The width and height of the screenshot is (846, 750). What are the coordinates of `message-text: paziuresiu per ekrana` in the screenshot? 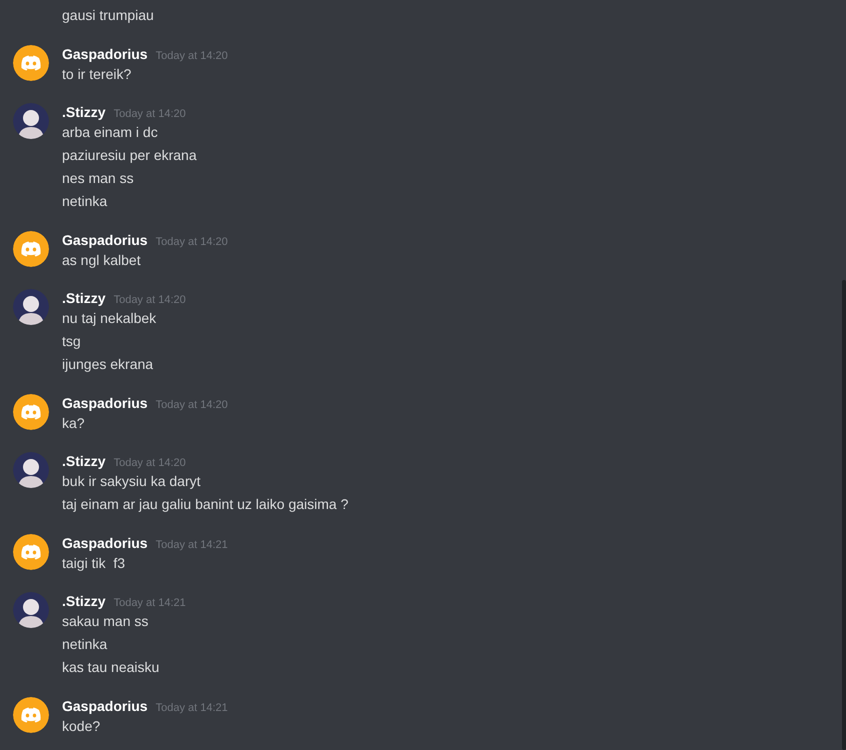 It's located at (129, 155).